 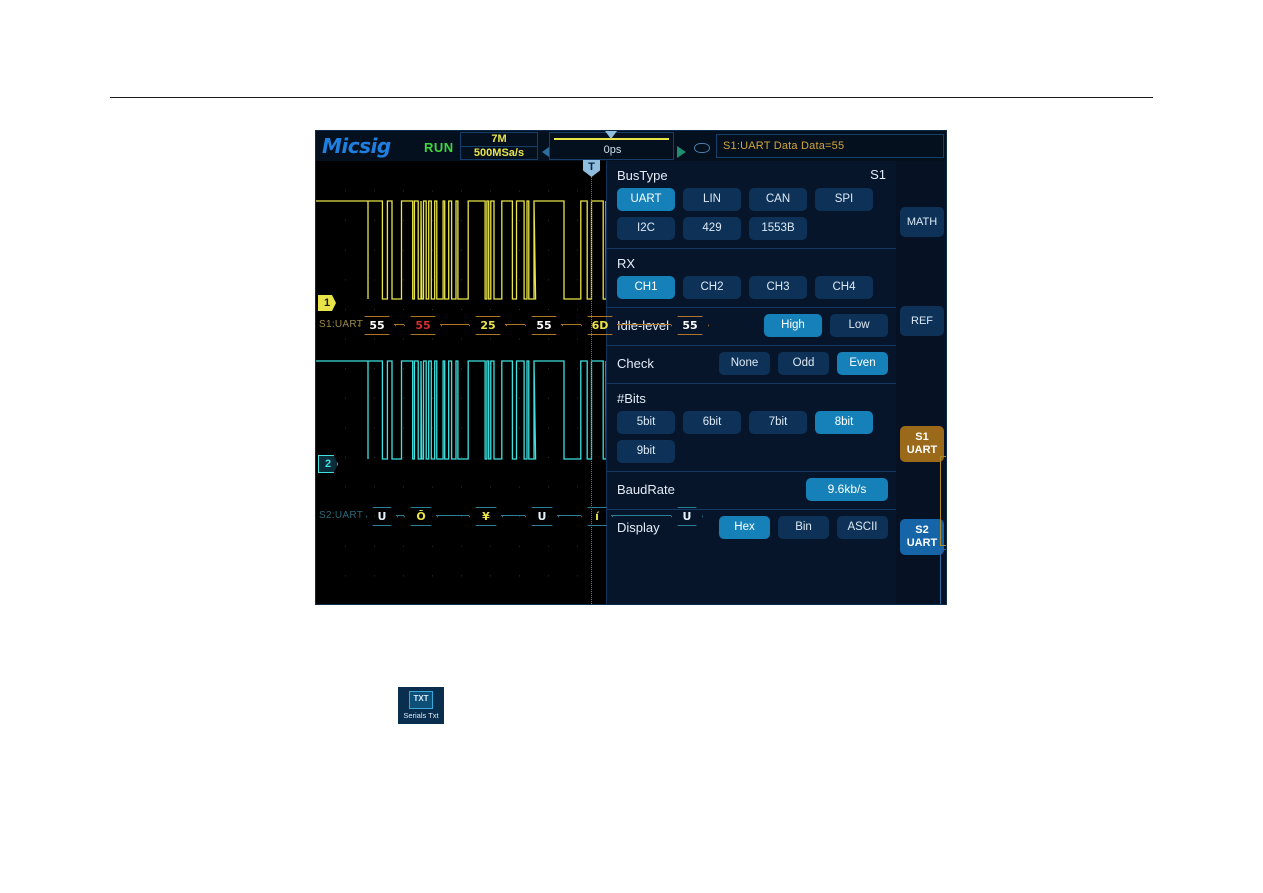 I want to click on ref-button: REF, so click(x=922, y=321).